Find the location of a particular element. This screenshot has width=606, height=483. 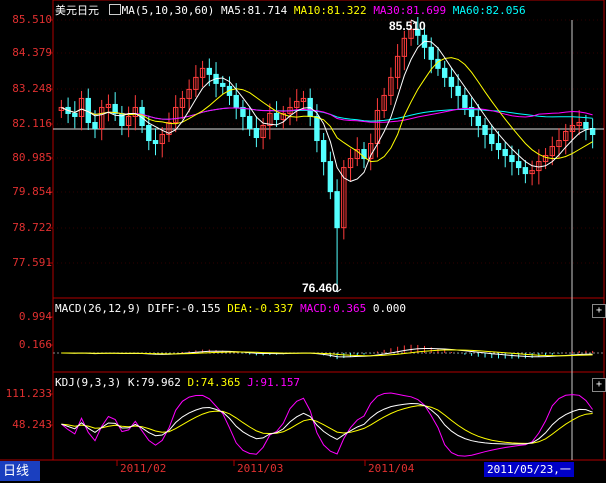

x-tick: 2011/04 is located at coordinates (391, 468).